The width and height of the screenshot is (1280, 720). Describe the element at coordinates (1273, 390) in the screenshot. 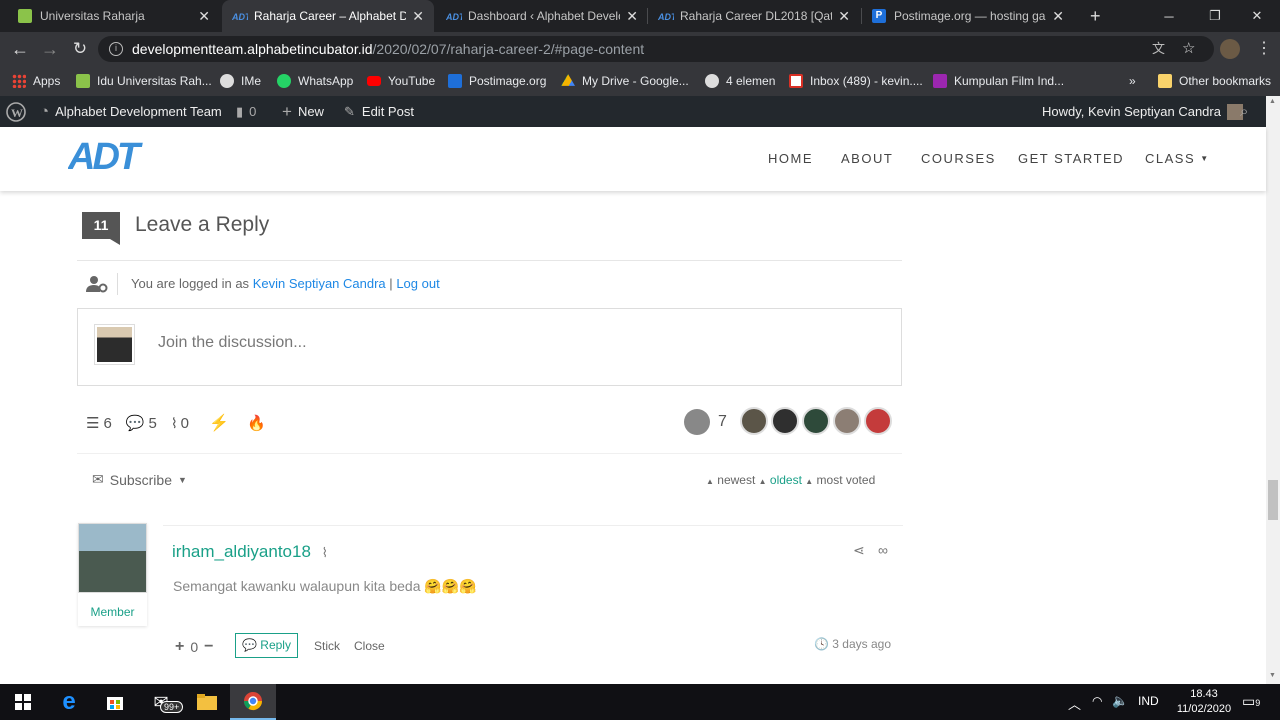

I see `page-scrollbar: ▲ ▼` at that location.